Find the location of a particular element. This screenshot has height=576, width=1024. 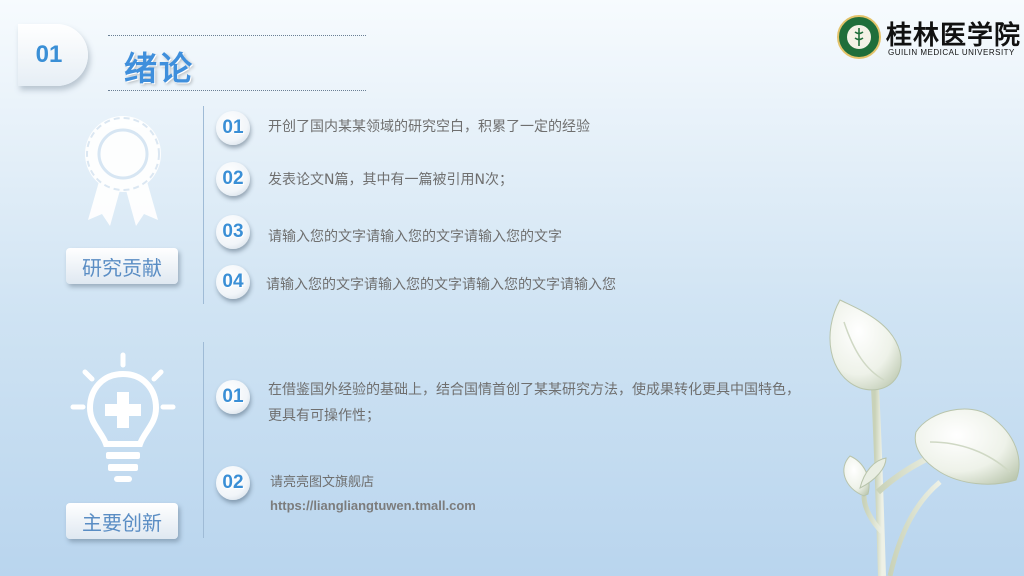

label-research-contribution: 研究贡献 is located at coordinates (122, 266).